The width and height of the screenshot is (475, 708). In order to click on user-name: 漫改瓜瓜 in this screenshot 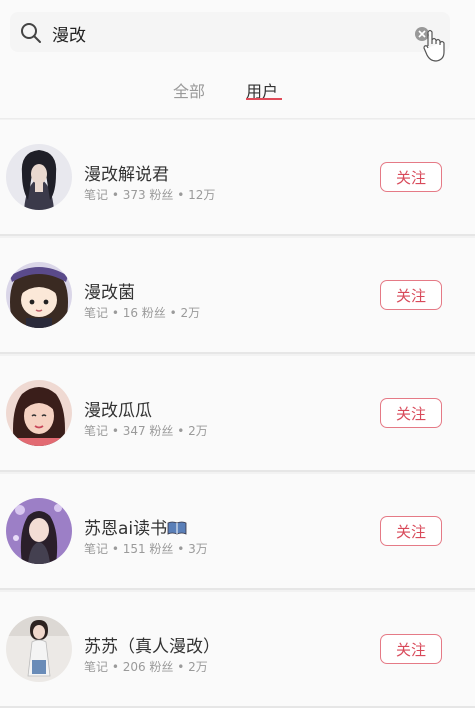, I will do `click(118, 408)`.